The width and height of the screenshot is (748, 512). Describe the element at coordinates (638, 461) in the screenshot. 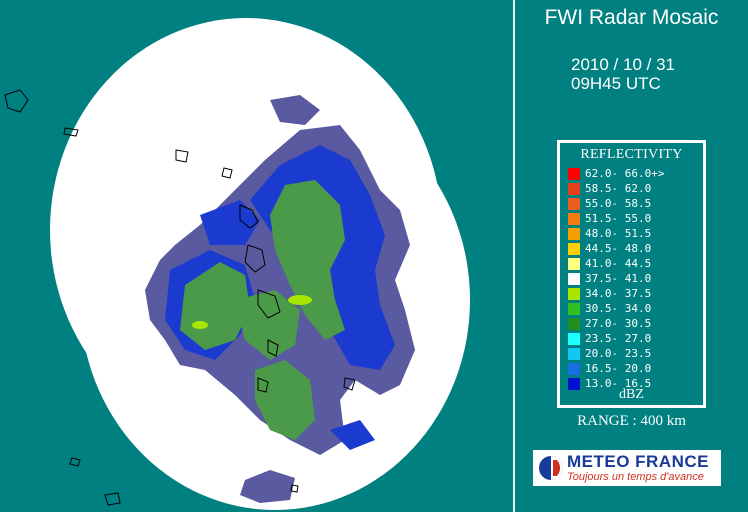

I see `logo-name: METEO FRANCE` at that location.